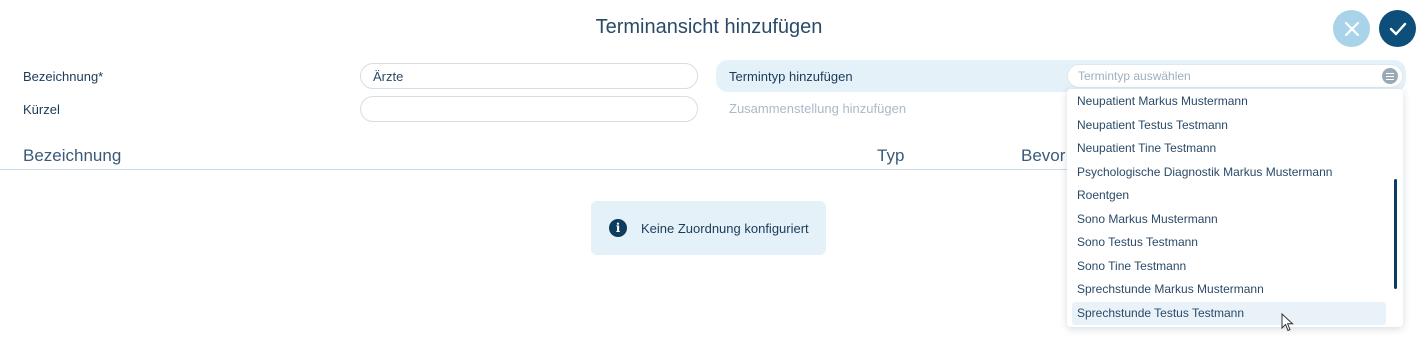 This screenshot has height=347, width=1426. I want to click on termintyp-select-placeholder: Termintyp auswählen, so click(1134, 76).